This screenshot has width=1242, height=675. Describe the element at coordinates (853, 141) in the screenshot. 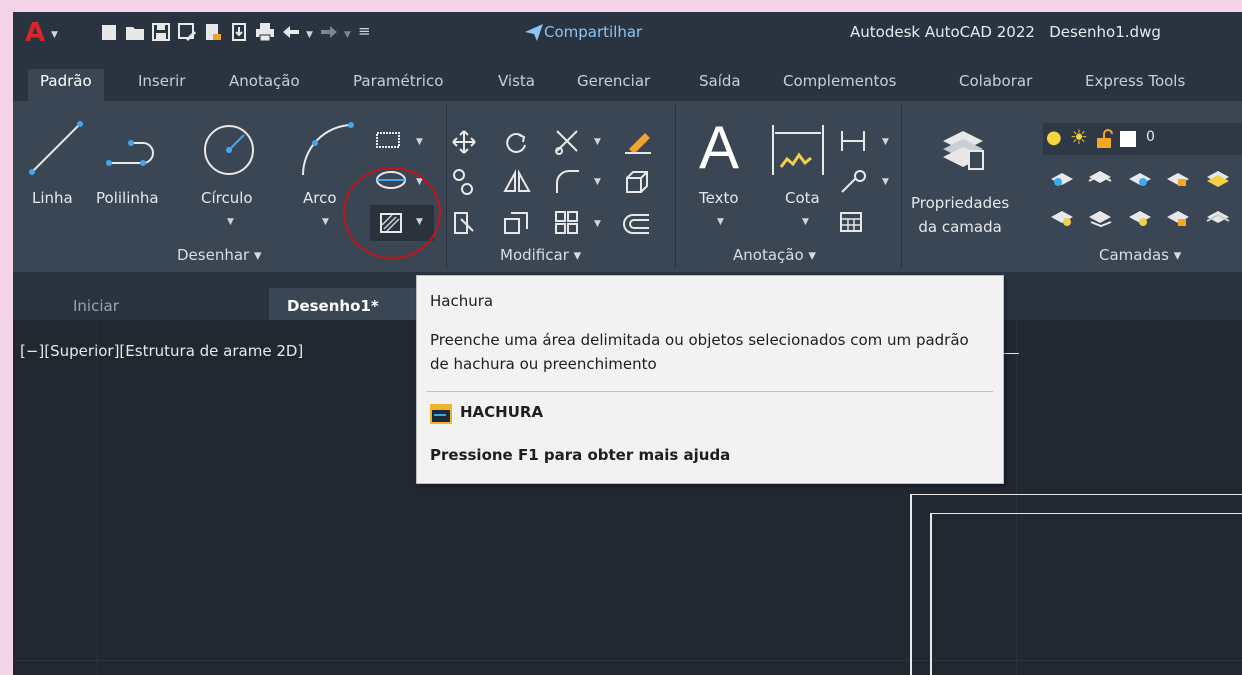

I see `linear-dimension-icon` at that location.